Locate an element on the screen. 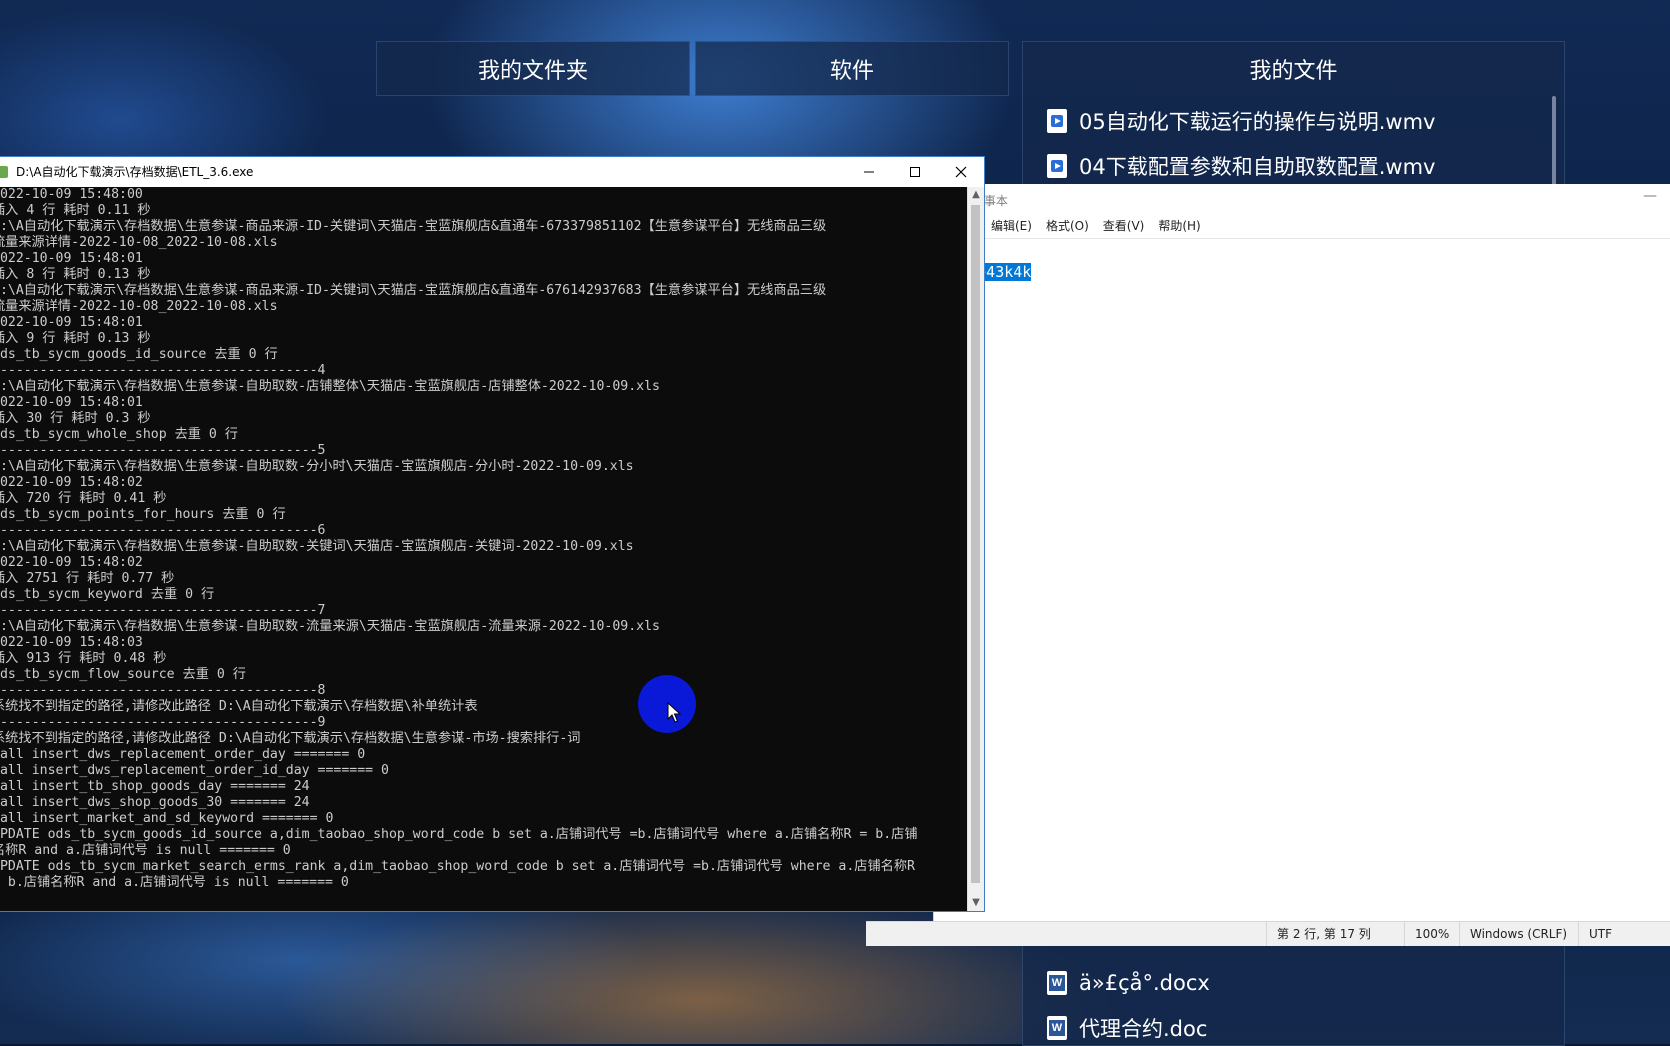  console-line: 插入 30 行 耗时 0.3 秒 is located at coordinates (75, 418).